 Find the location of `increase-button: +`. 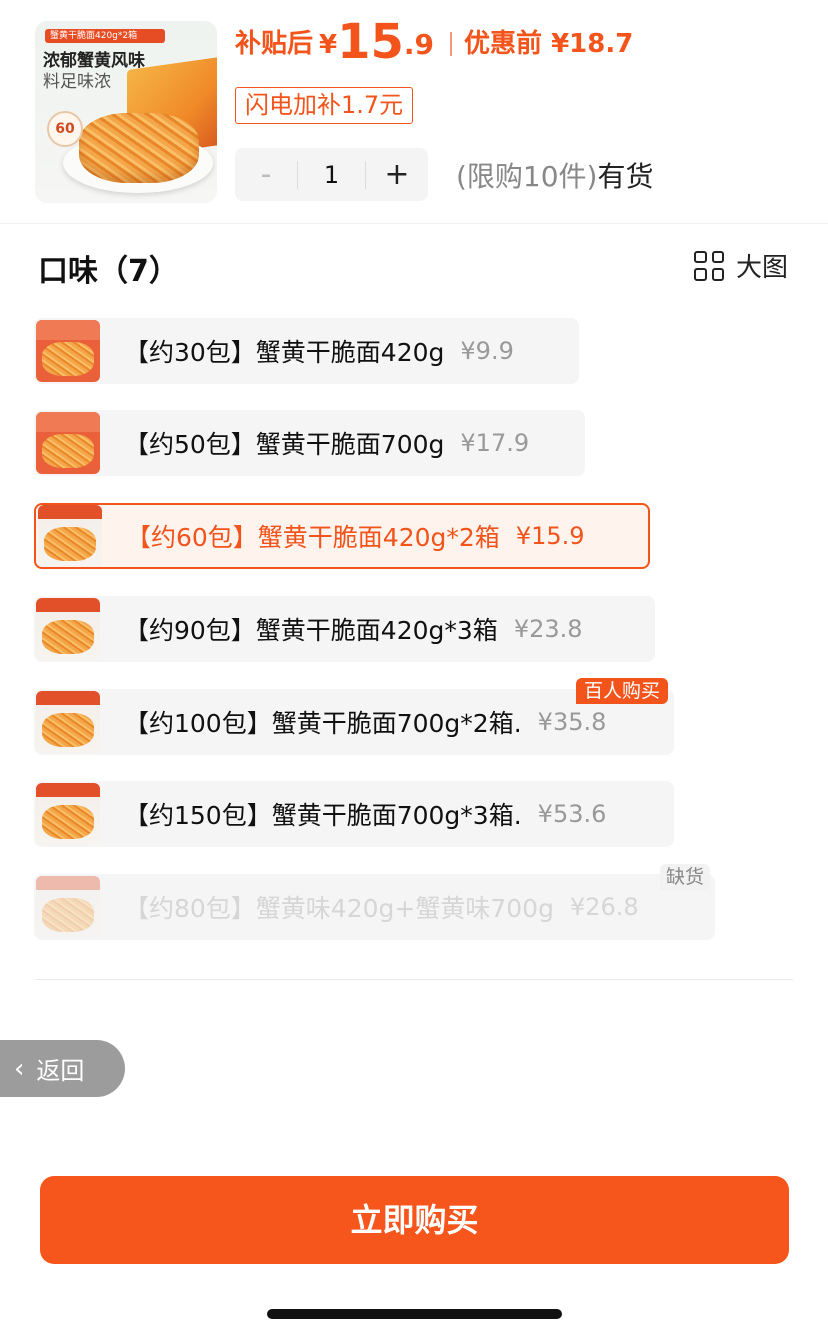

increase-button: + is located at coordinates (397, 174).